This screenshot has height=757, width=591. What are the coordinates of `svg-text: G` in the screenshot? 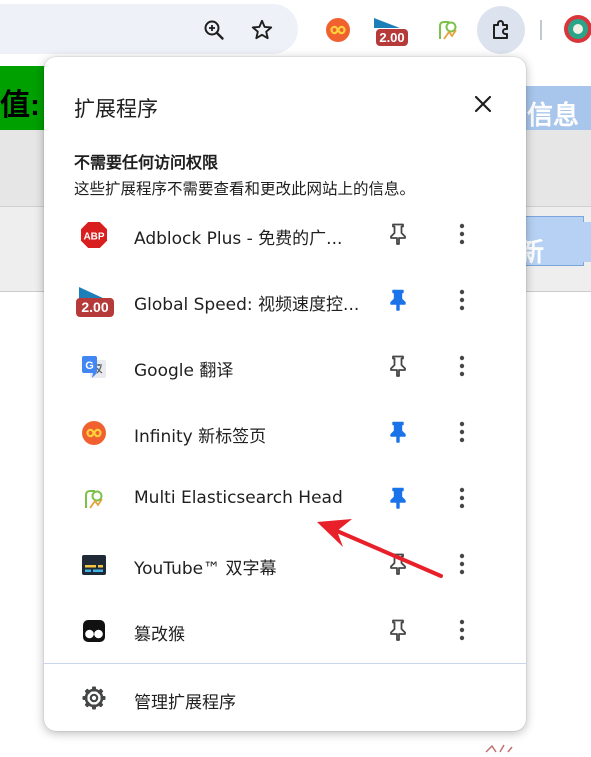 It's located at (89, 366).